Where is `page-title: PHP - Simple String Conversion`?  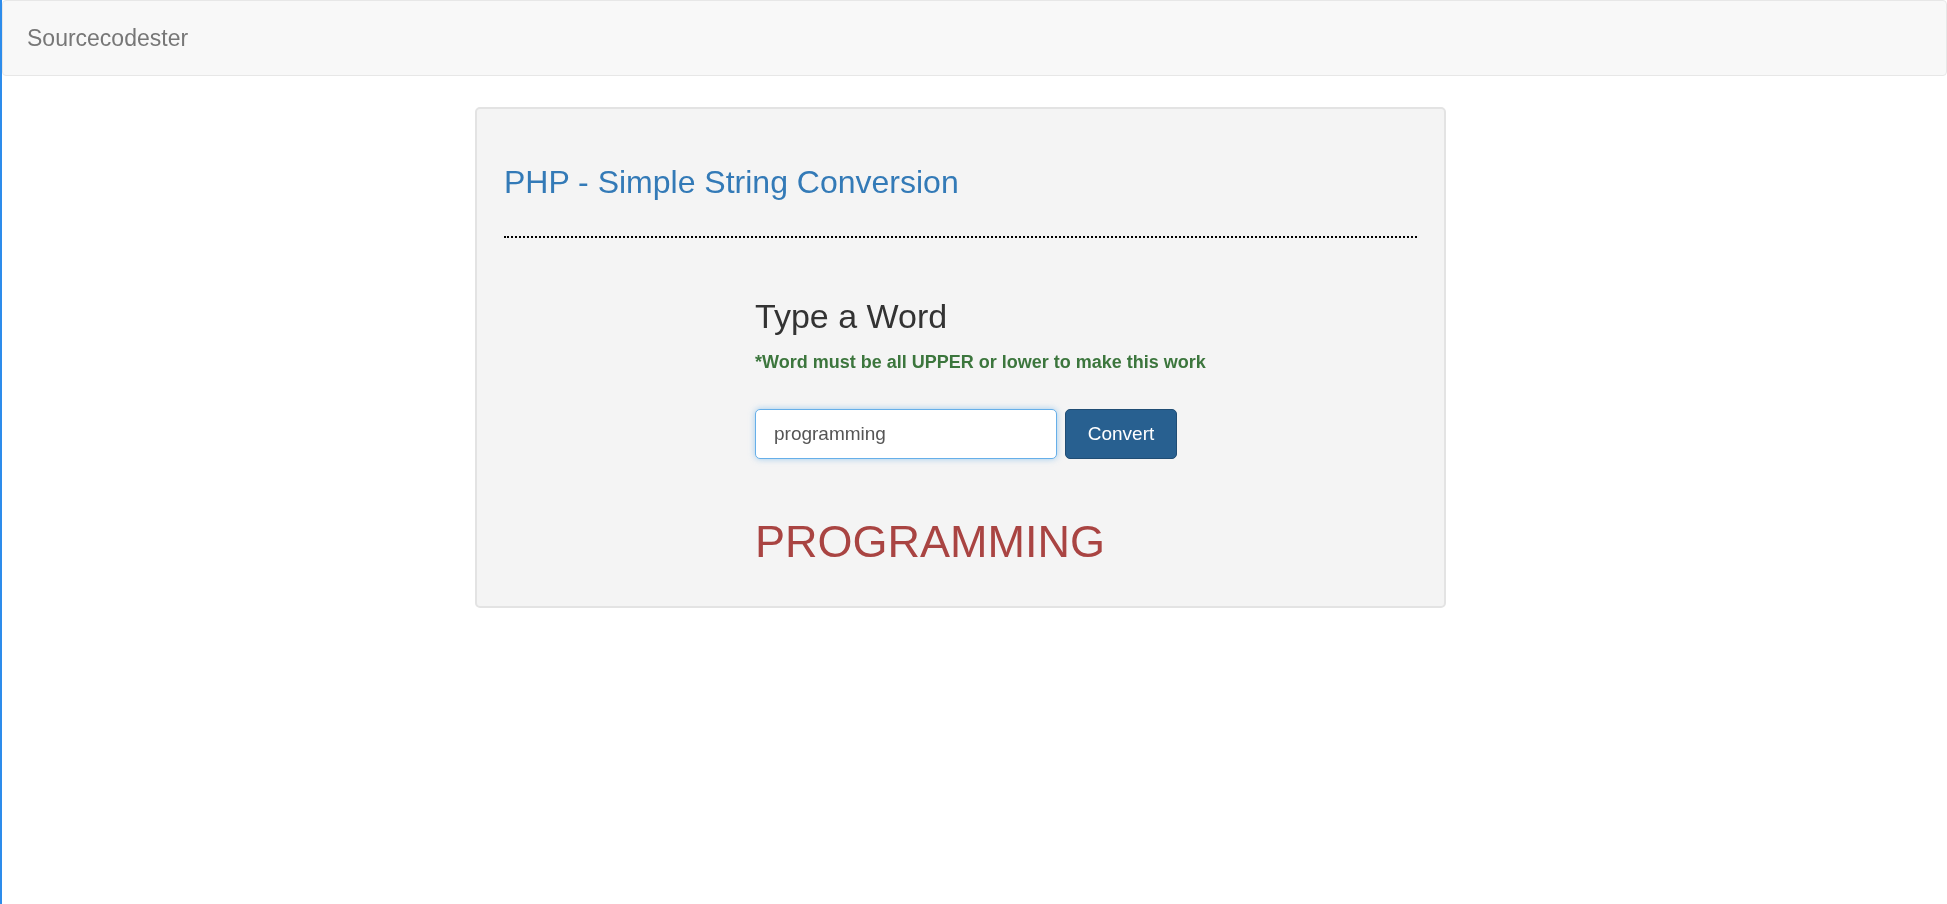
page-title: PHP - Simple String Conversion is located at coordinates (732, 182).